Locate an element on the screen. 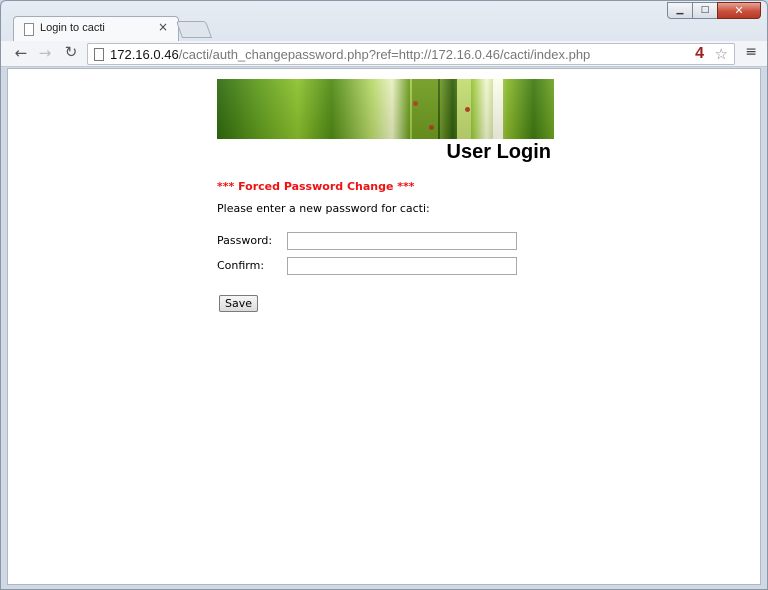 The width and height of the screenshot is (768, 590). extension-badge: 4 is located at coordinates (699, 54).